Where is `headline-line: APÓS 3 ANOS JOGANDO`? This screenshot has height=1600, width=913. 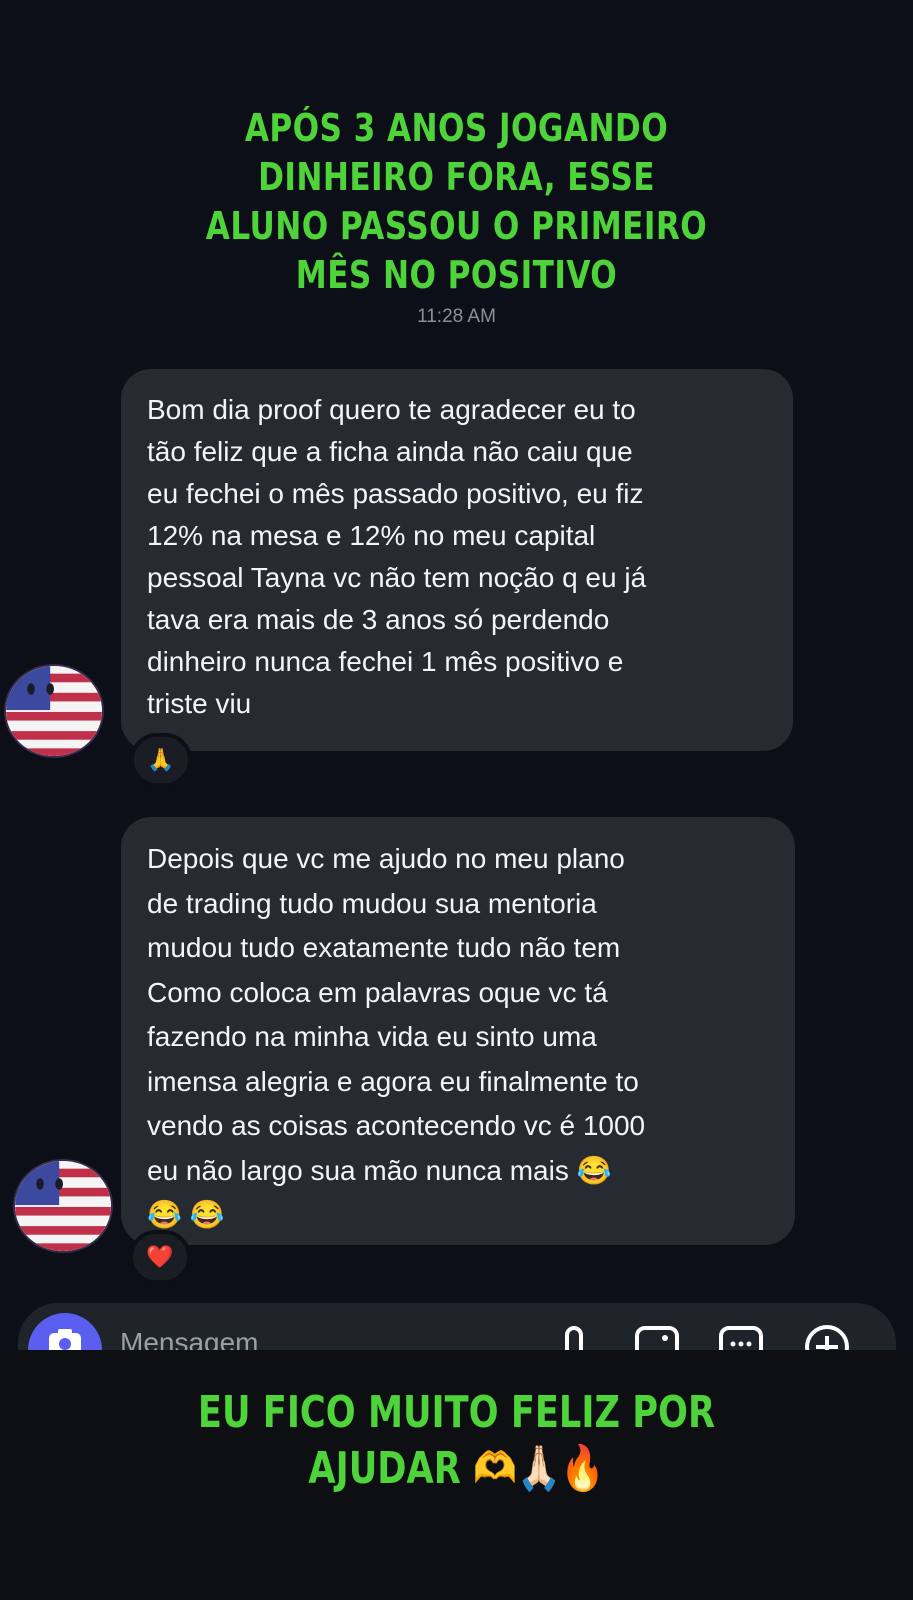 headline-line: APÓS 3 ANOS JOGANDO is located at coordinates (456, 128).